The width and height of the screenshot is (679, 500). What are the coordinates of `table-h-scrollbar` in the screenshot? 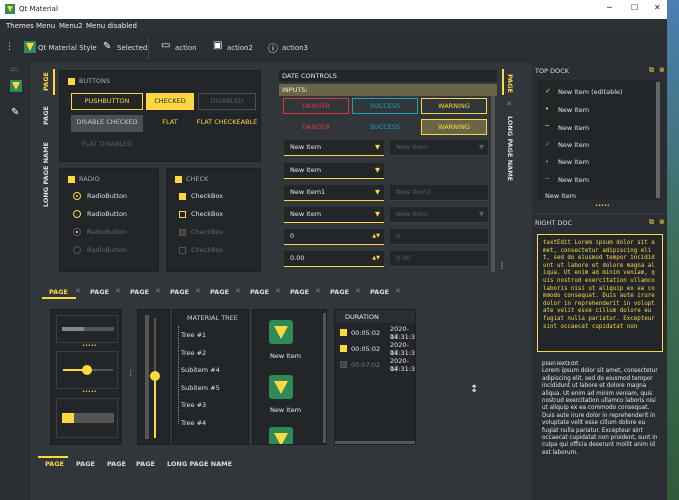 It's located at (375, 442).